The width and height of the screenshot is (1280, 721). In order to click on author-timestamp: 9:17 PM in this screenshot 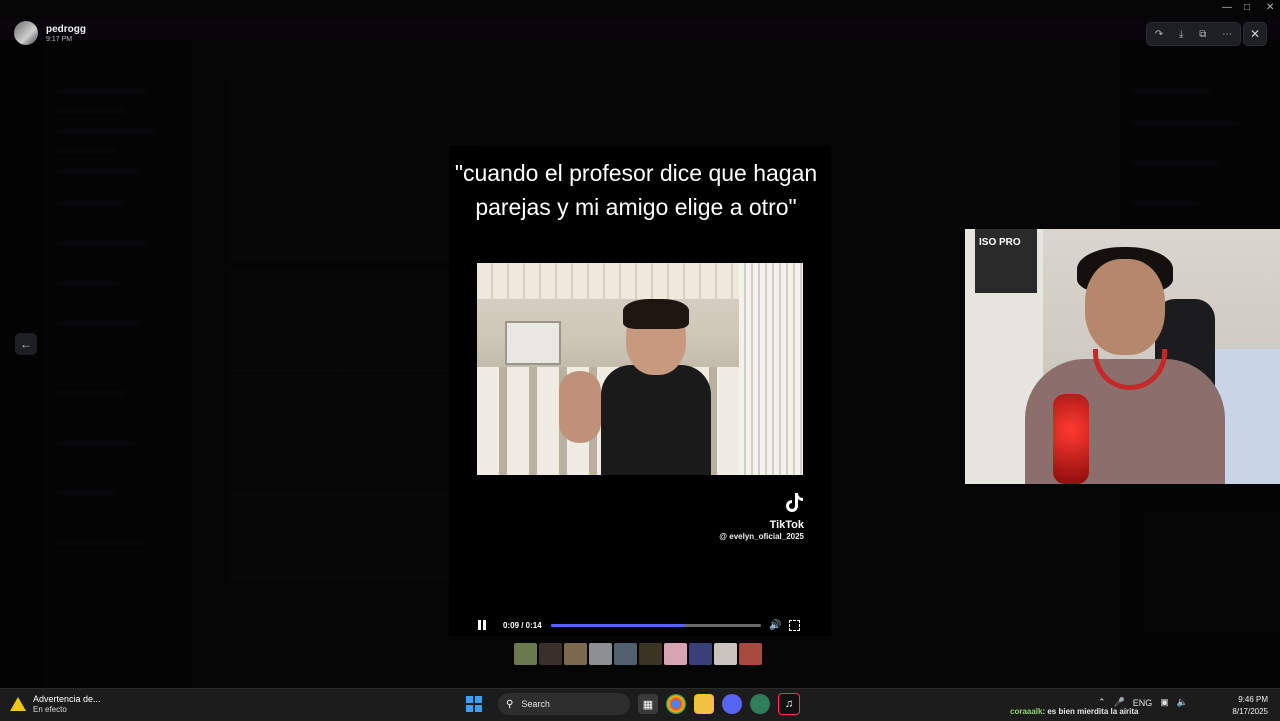, I will do `click(59, 39)`.